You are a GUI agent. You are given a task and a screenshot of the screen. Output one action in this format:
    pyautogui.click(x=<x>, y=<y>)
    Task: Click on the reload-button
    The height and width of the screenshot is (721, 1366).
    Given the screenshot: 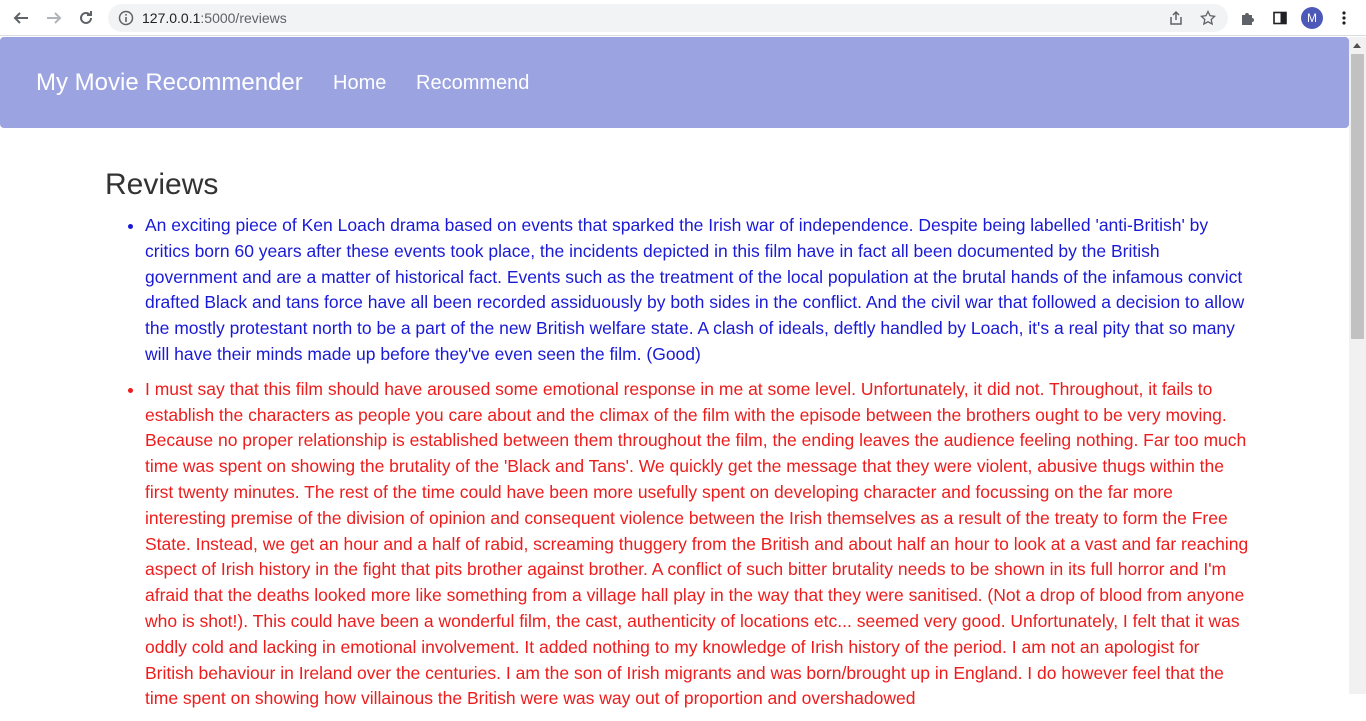 What is the action you would take?
    pyautogui.click(x=86, y=18)
    